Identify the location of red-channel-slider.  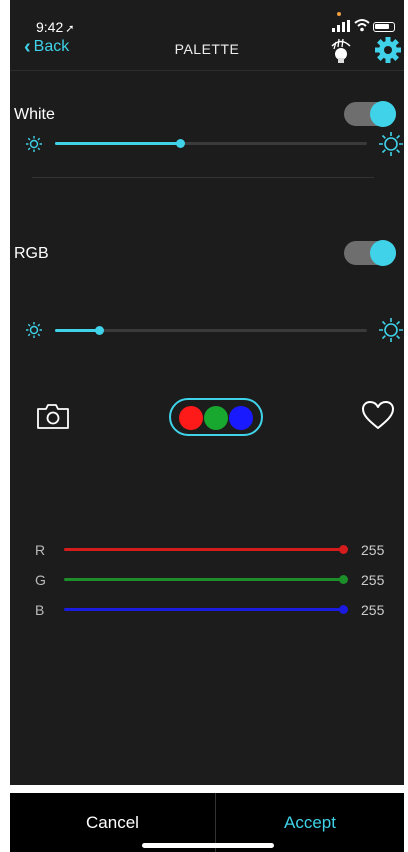
(206, 549).